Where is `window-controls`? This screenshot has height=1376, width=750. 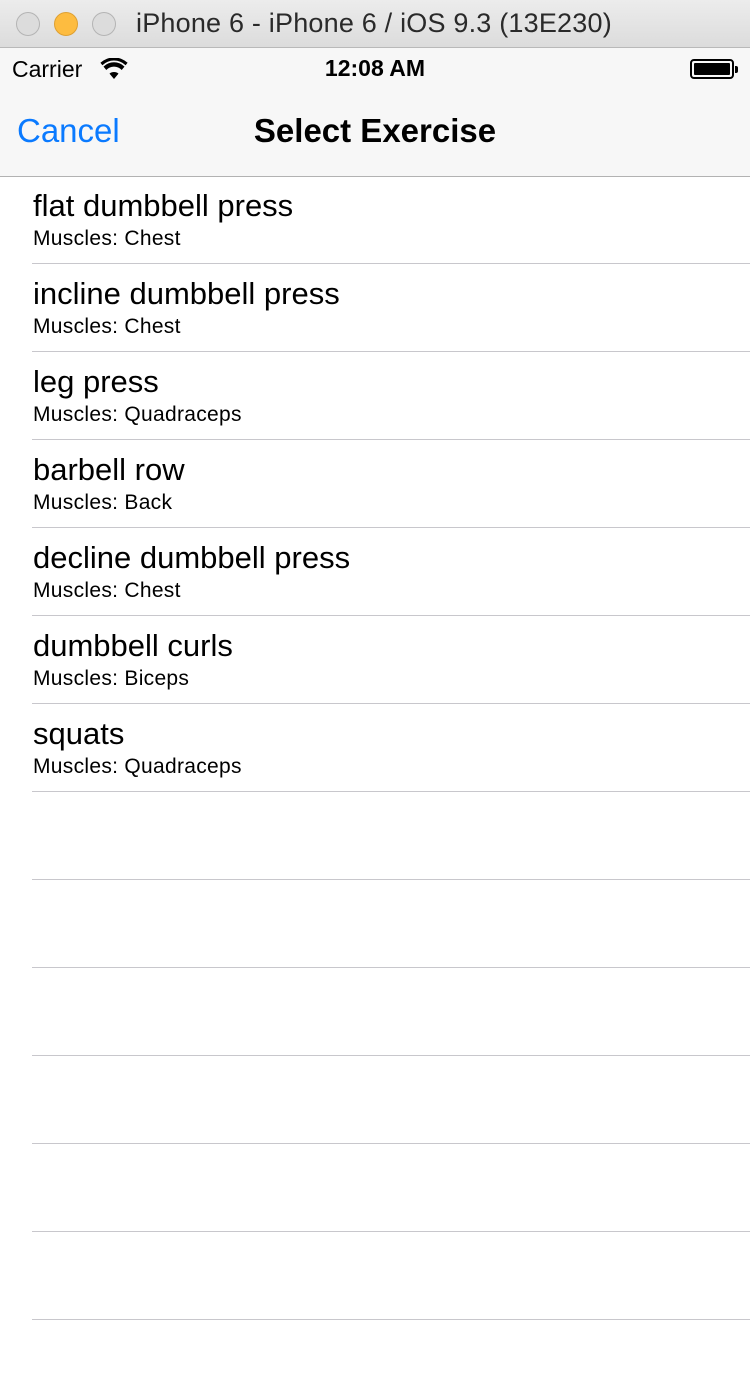 window-controls is located at coordinates (66, 23).